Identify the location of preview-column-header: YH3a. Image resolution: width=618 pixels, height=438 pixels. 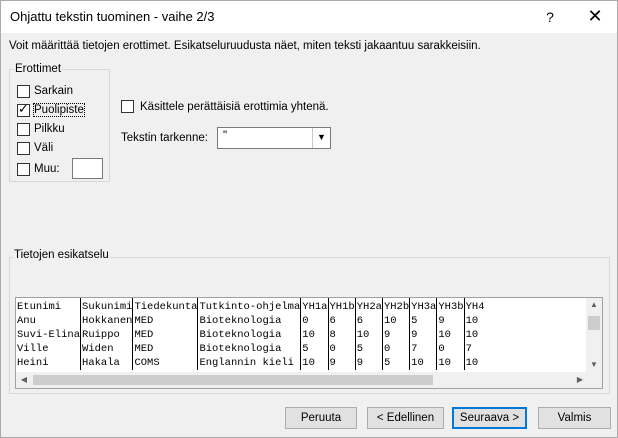
(423, 306).